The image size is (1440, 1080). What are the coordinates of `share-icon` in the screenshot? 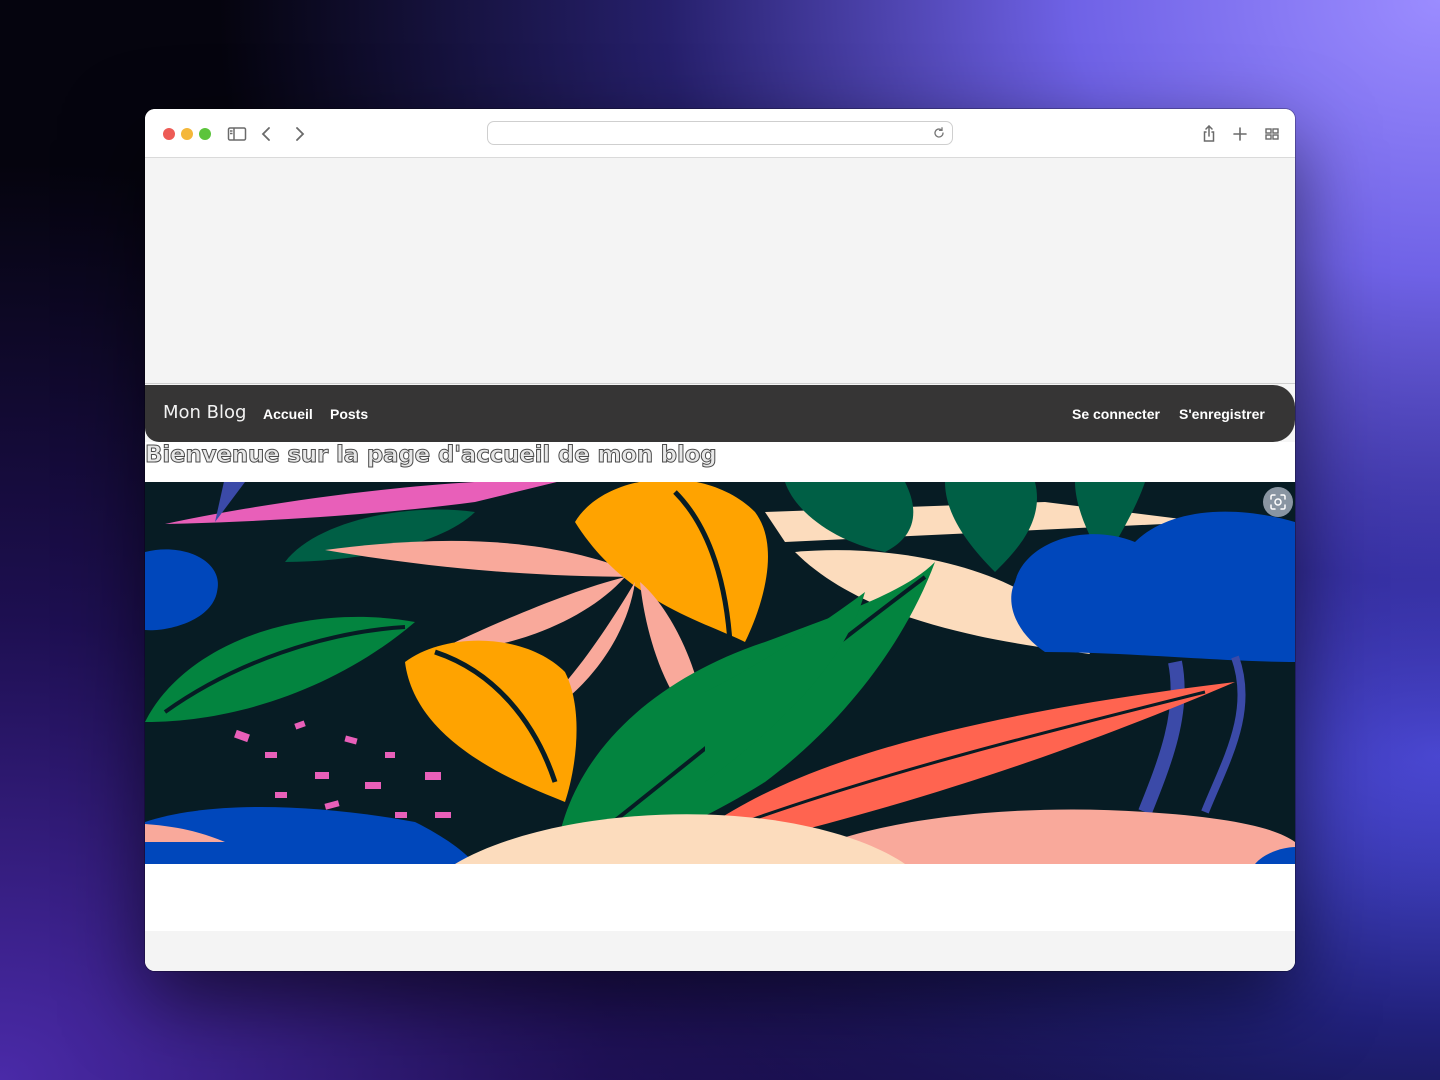 It's located at (1209, 134).